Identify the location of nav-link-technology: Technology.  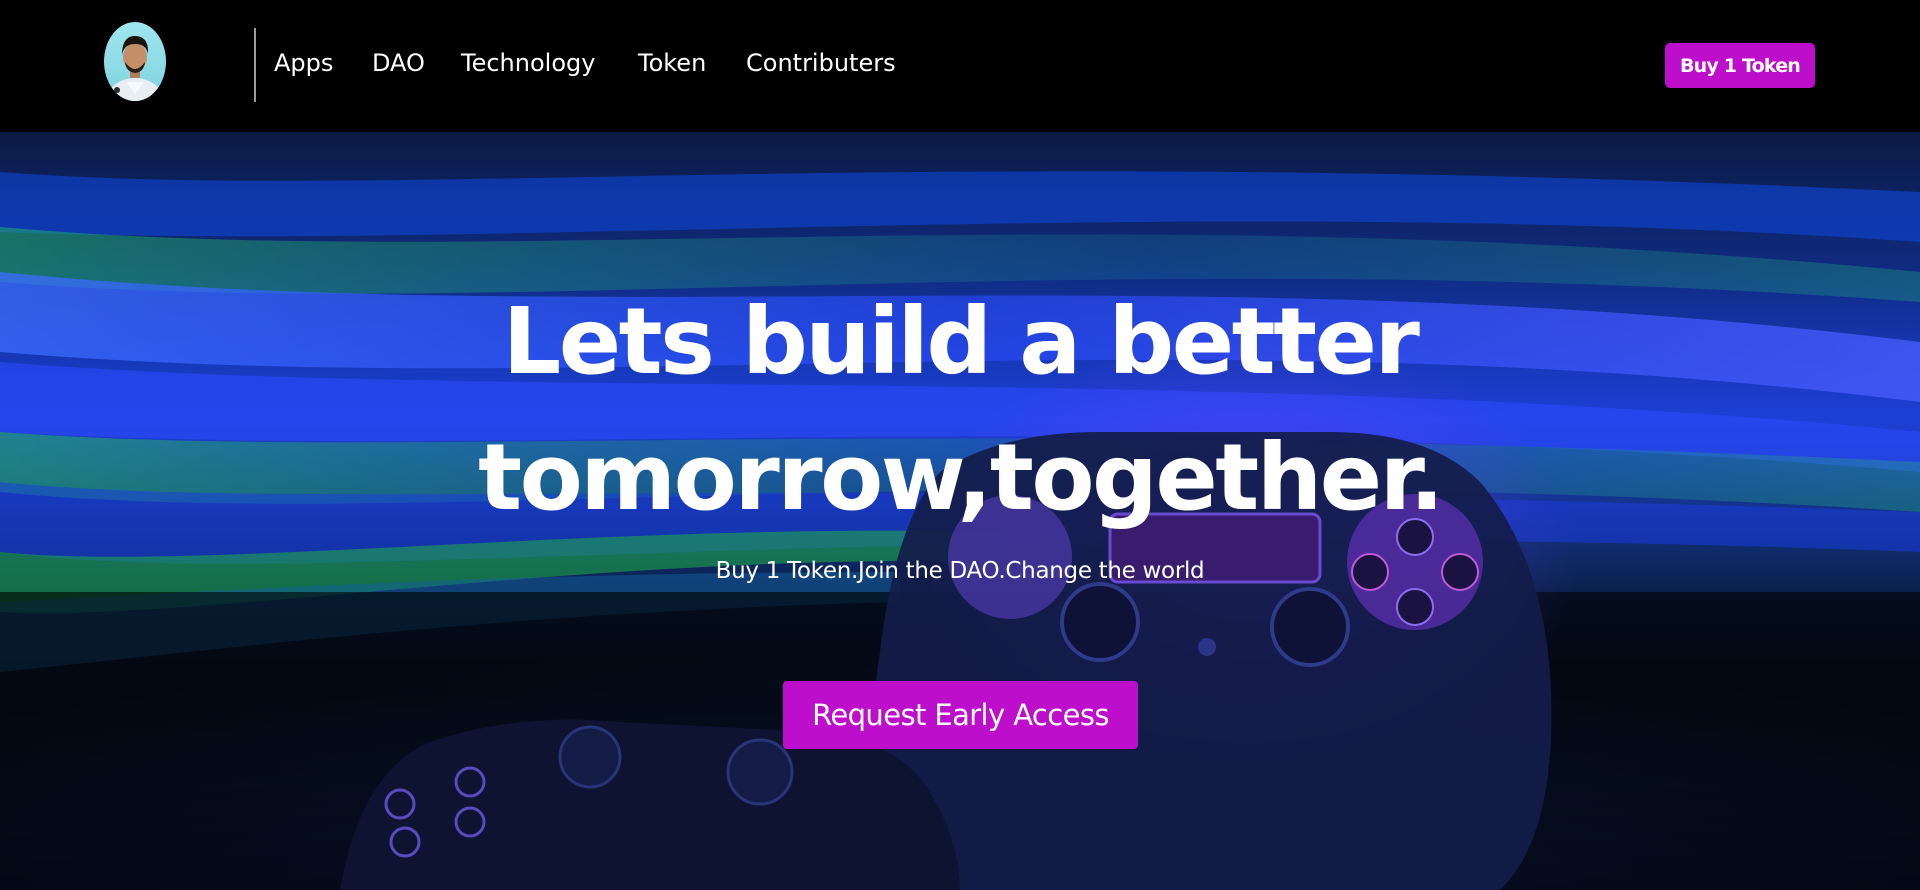
(528, 63).